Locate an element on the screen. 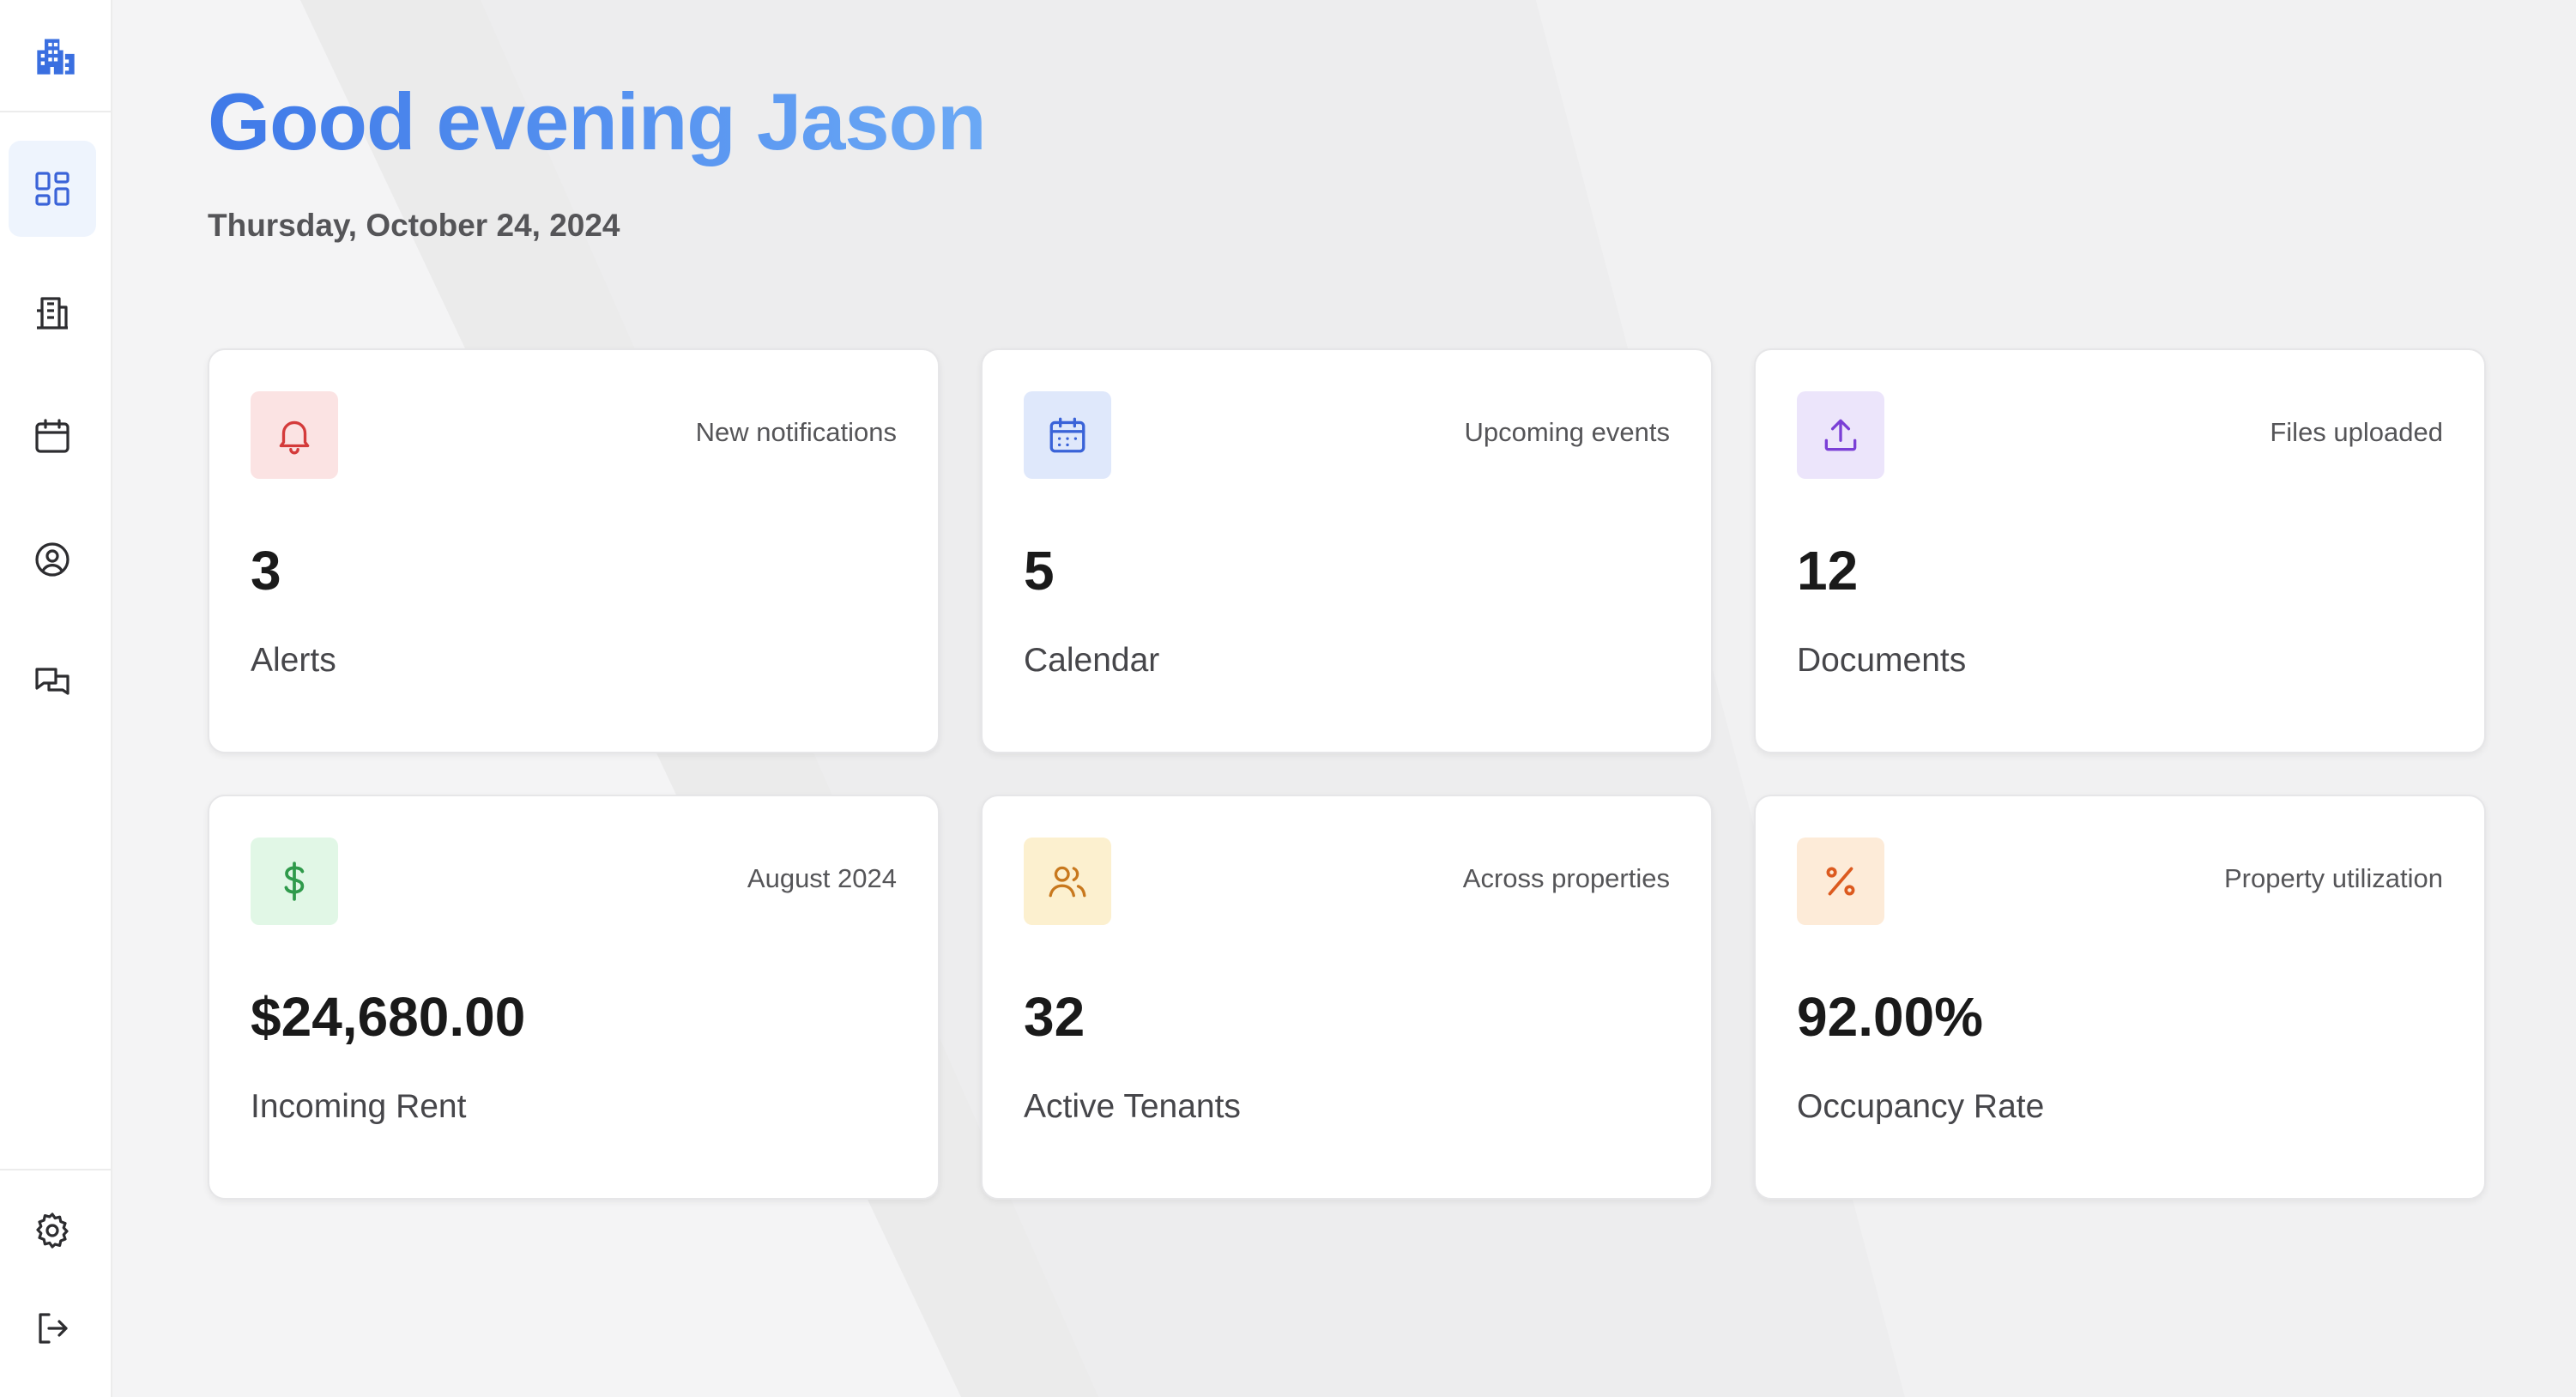 The image size is (2576, 1397). building-icon is located at coordinates (55, 57).